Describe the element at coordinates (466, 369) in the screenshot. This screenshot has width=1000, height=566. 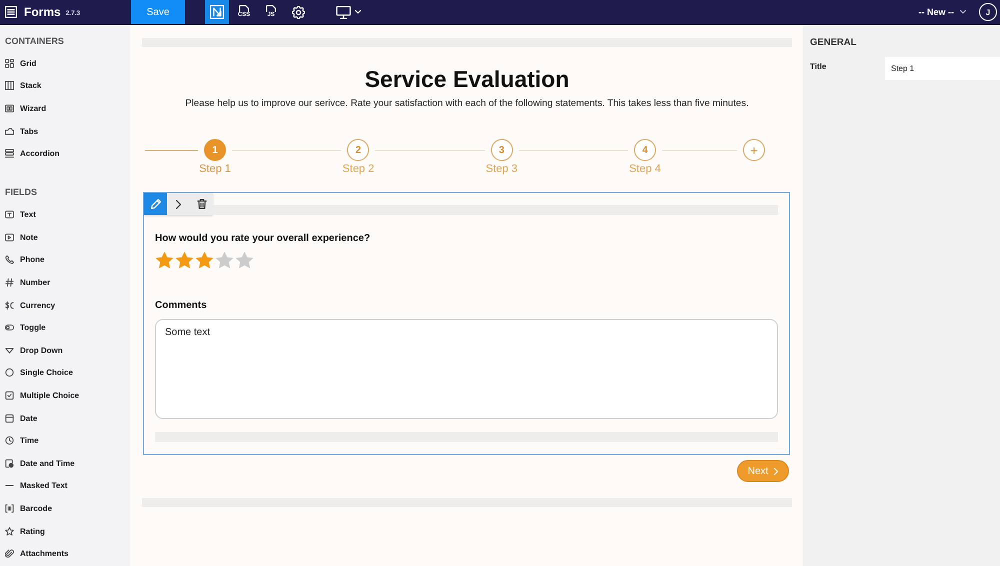
I see `comments-textarea: Some text` at that location.